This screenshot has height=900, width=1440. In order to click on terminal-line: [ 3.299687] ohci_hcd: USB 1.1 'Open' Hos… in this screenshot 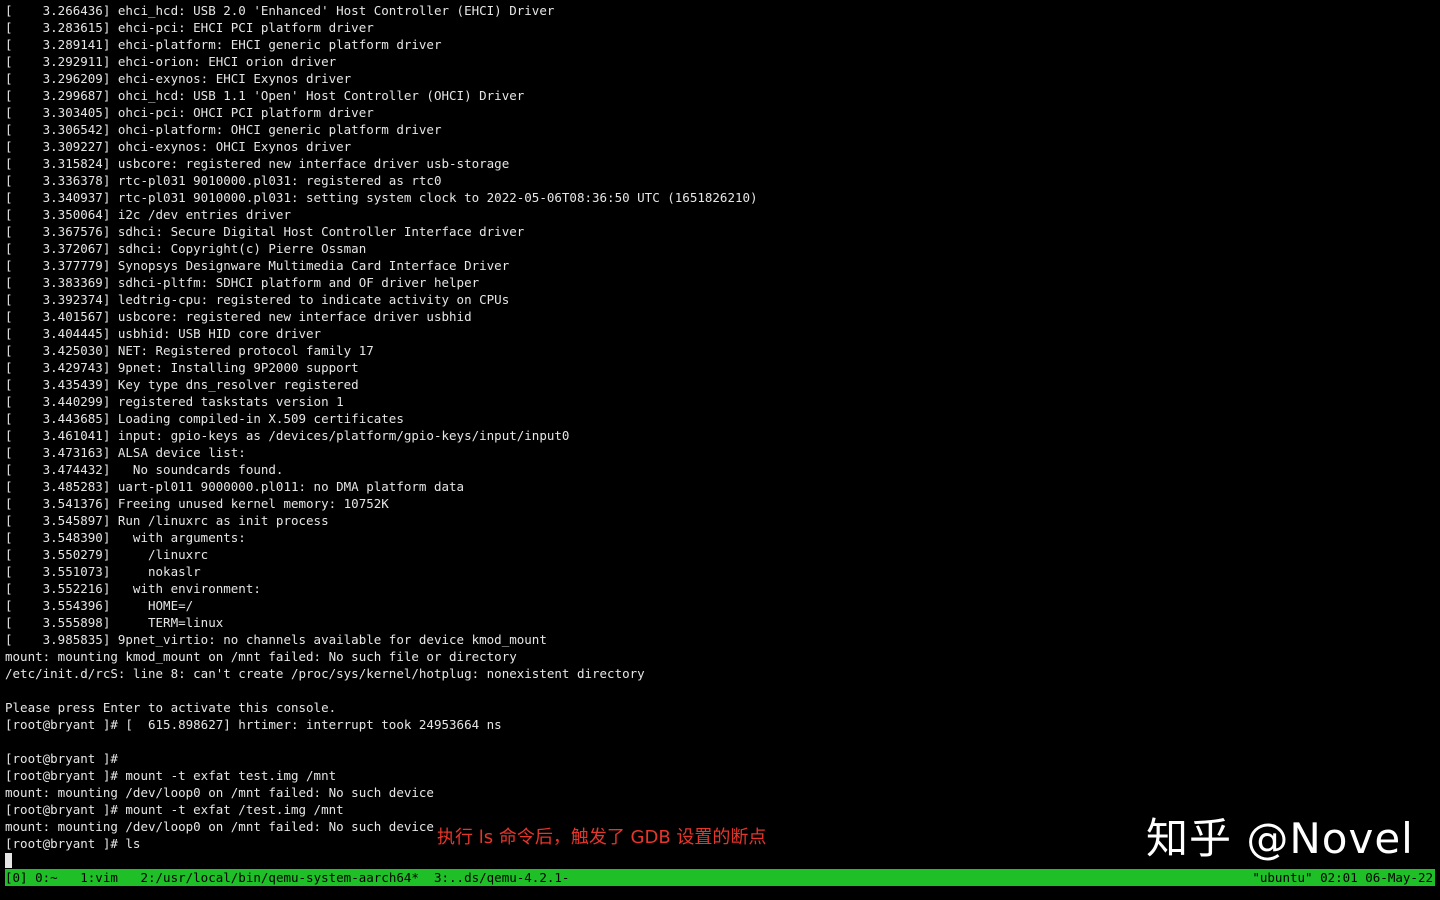, I will do `click(265, 95)`.